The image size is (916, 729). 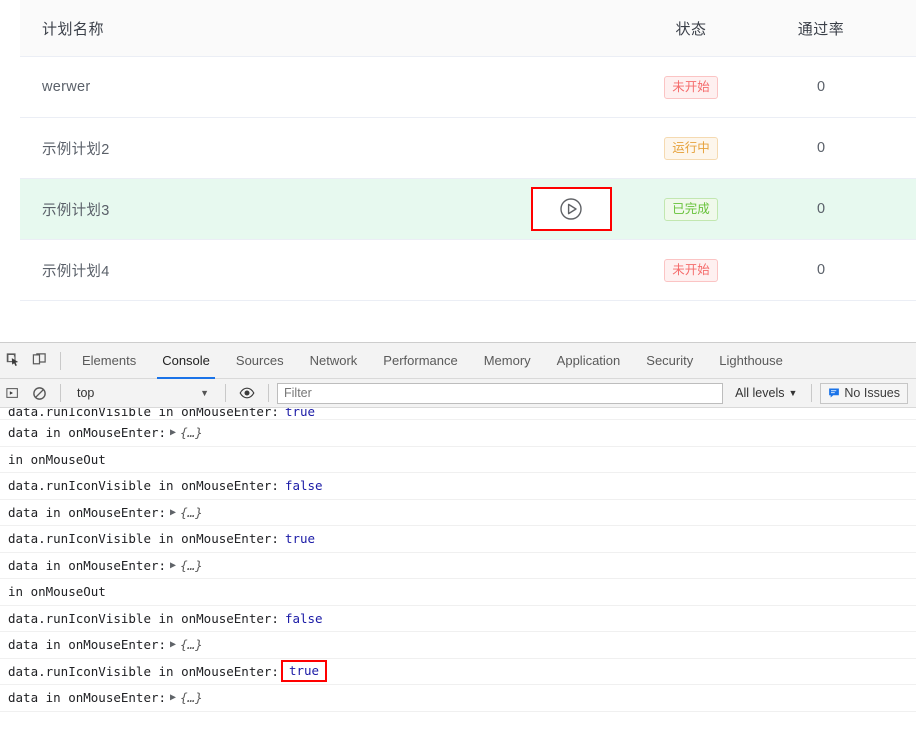 I want to click on column-header-name-label: 计划名称, so click(x=73, y=29).